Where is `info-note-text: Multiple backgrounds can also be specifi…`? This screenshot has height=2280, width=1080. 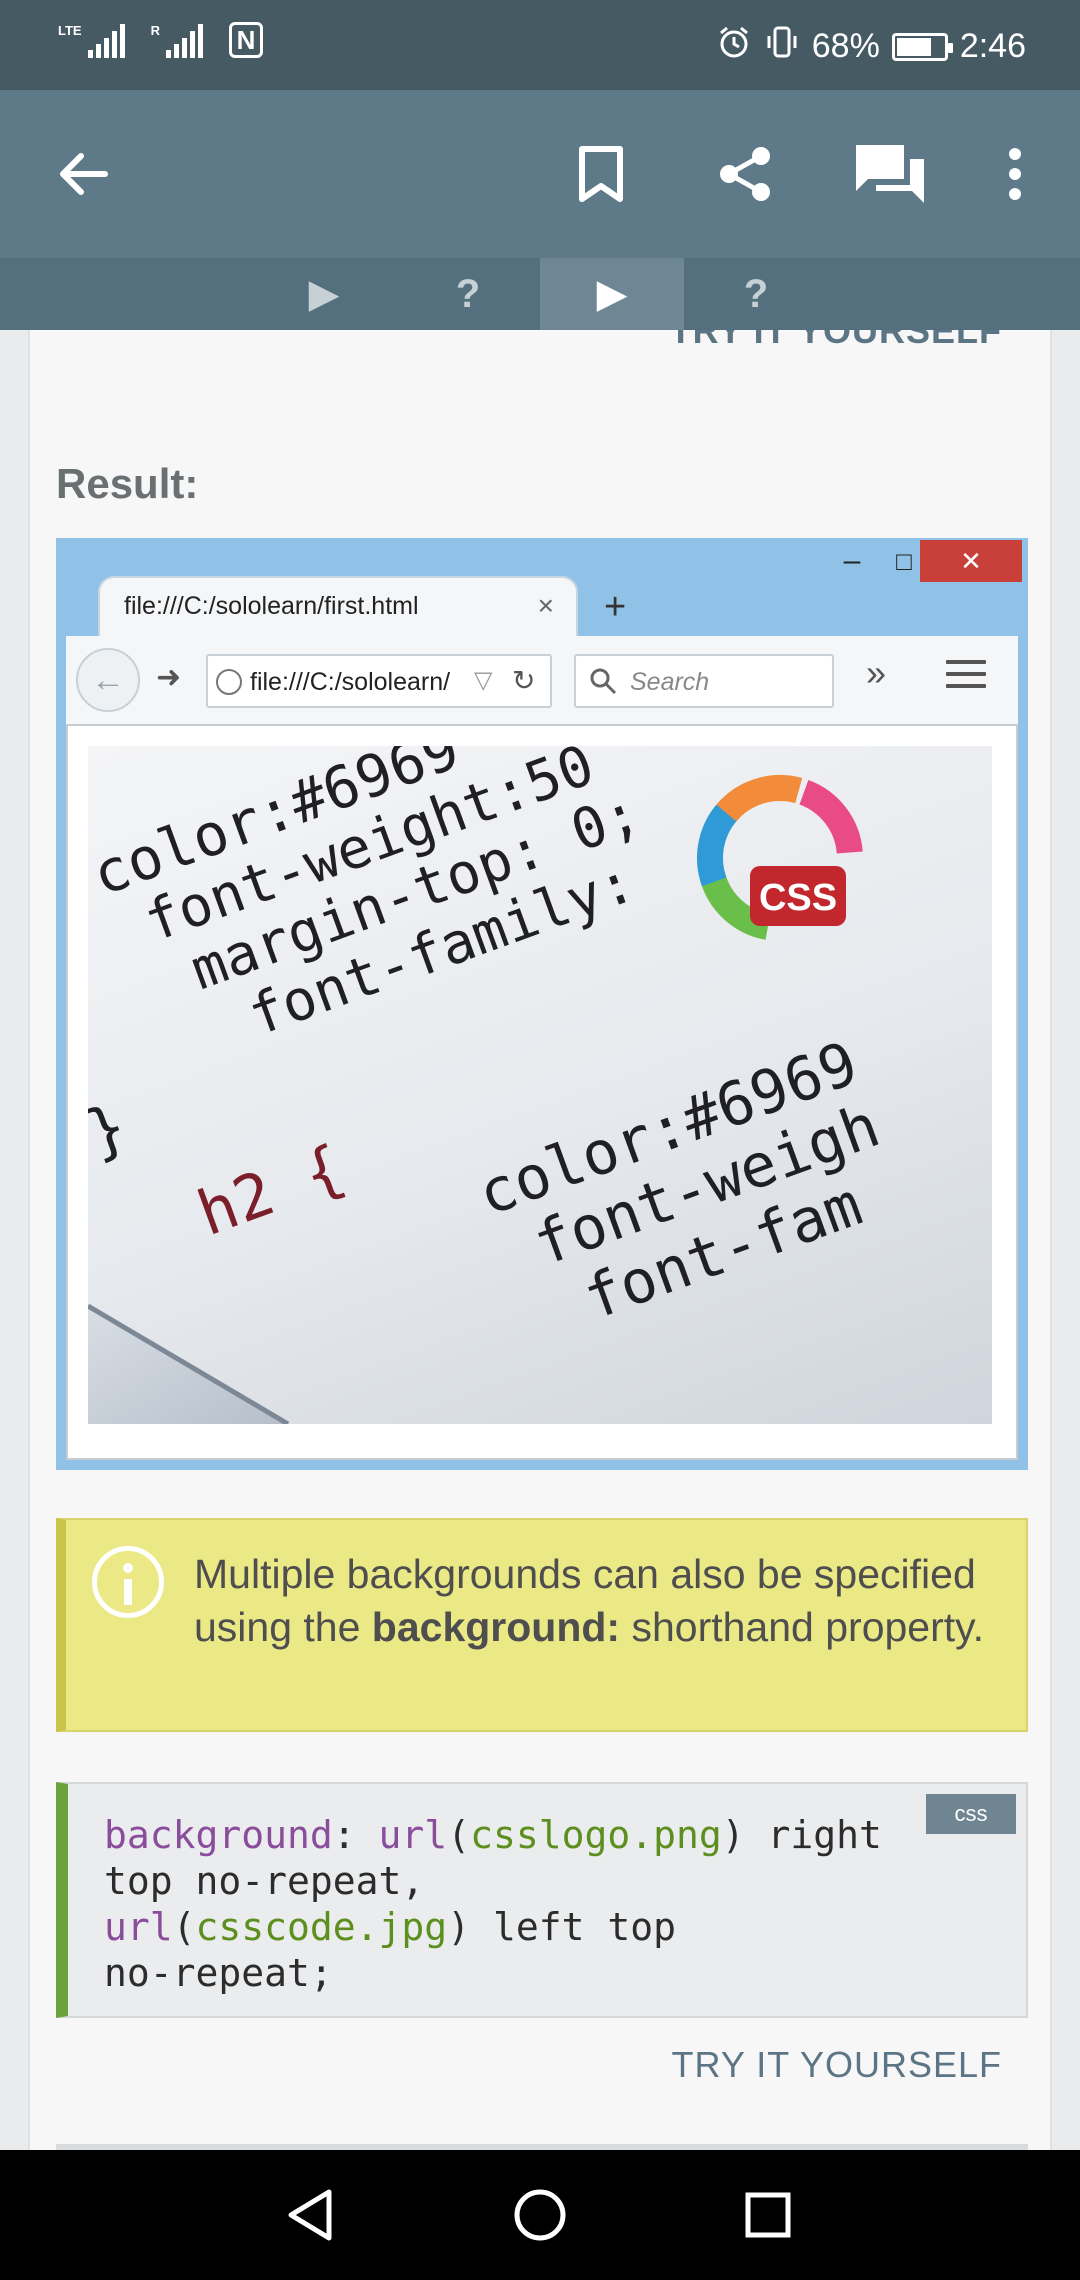 info-note-text: Multiple backgrounds can also be specifi… is located at coordinates (594, 1601).